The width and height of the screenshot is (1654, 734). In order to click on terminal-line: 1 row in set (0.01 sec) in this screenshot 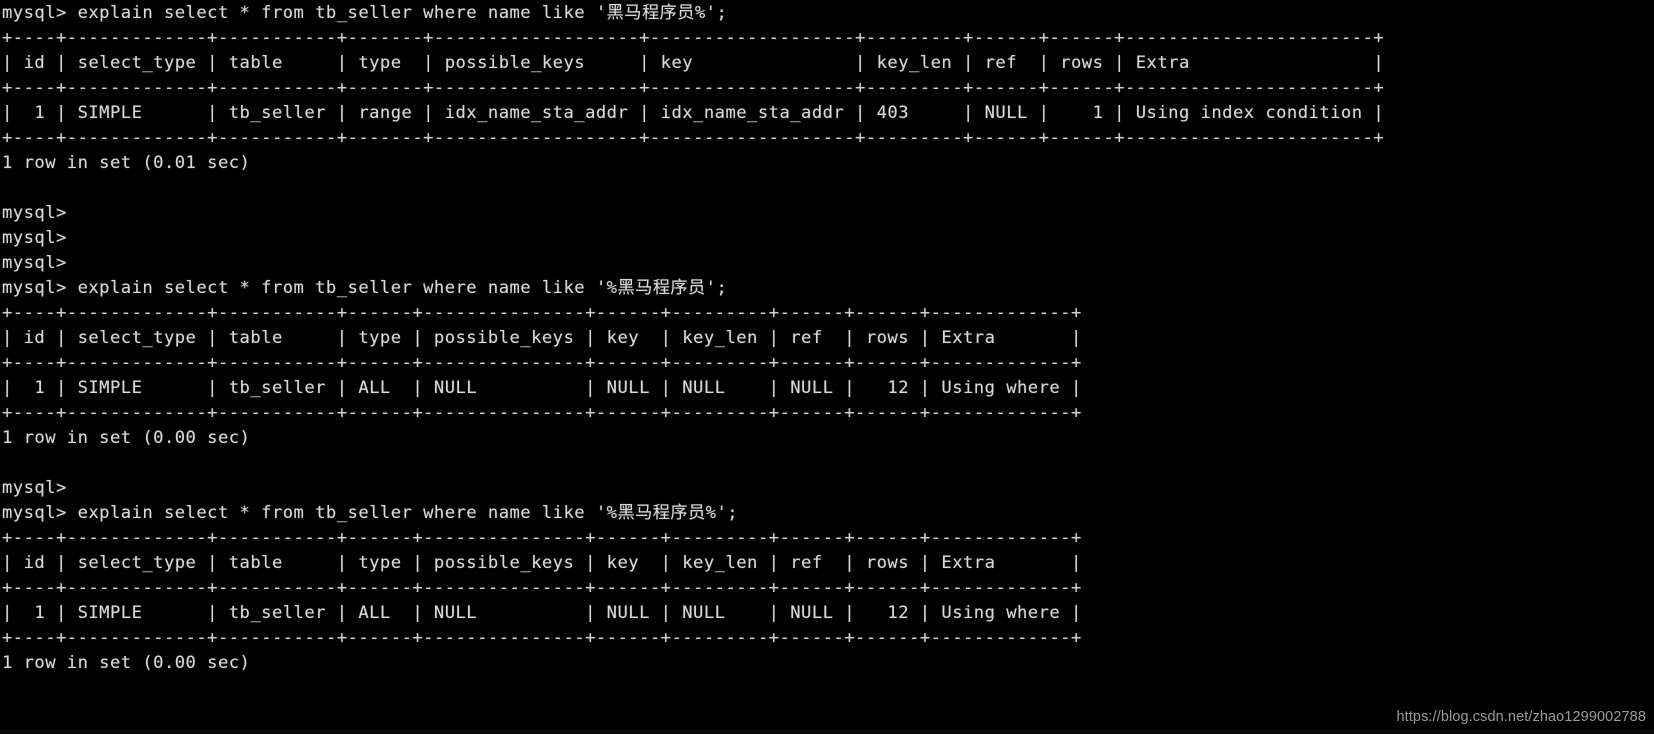, I will do `click(126, 163)`.